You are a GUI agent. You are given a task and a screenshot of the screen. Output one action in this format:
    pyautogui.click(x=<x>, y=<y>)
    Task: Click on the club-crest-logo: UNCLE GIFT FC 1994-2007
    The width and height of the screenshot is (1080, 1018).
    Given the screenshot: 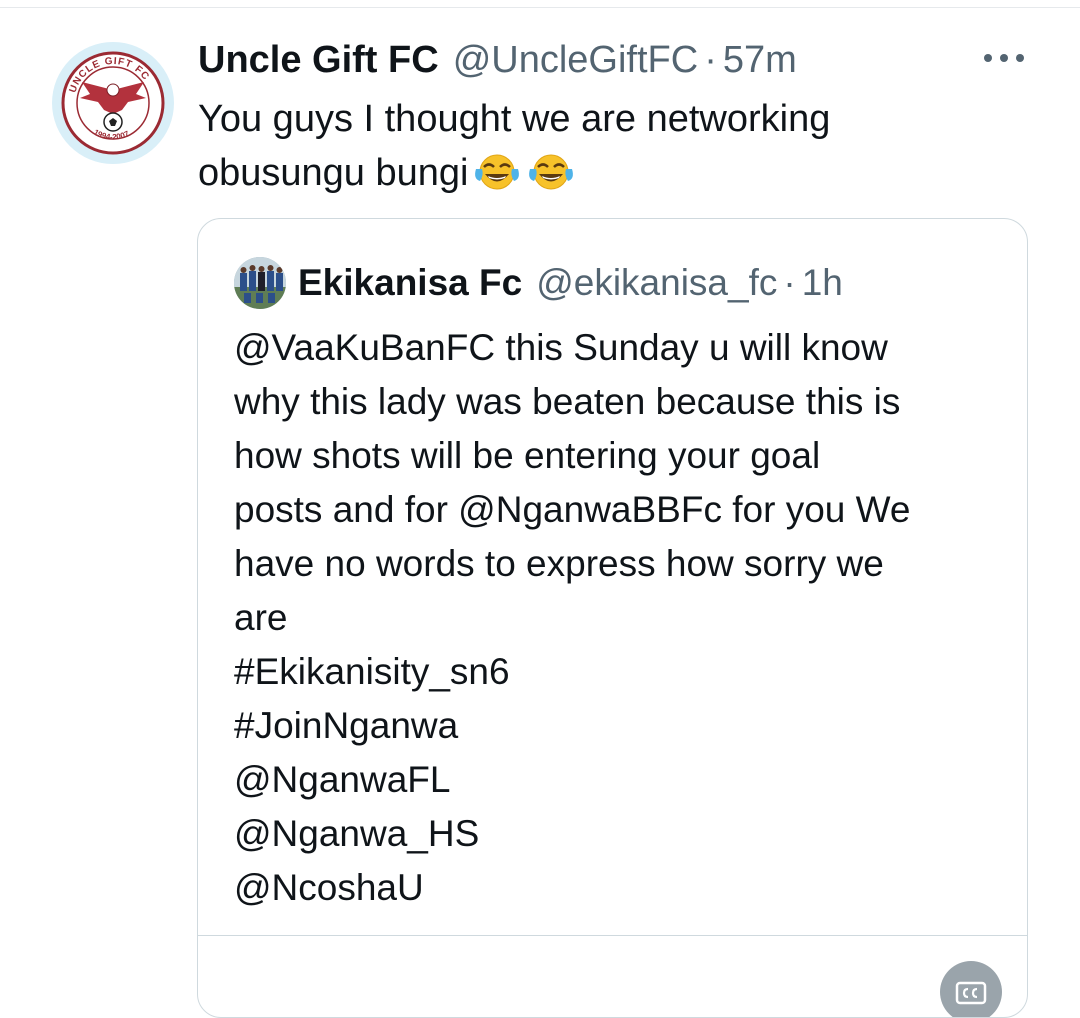 What is the action you would take?
    pyautogui.click(x=113, y=103)
    